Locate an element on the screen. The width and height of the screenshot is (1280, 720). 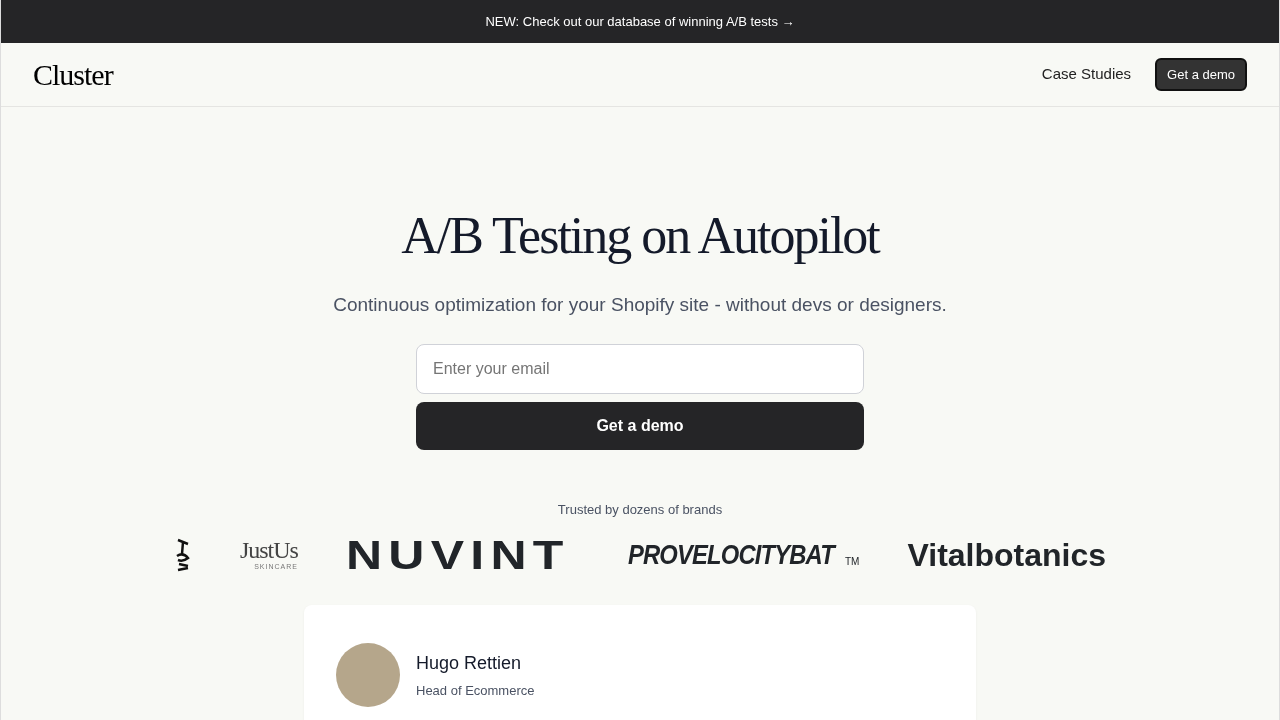
trademark-mark: TM is located at coordinates (852, 562).